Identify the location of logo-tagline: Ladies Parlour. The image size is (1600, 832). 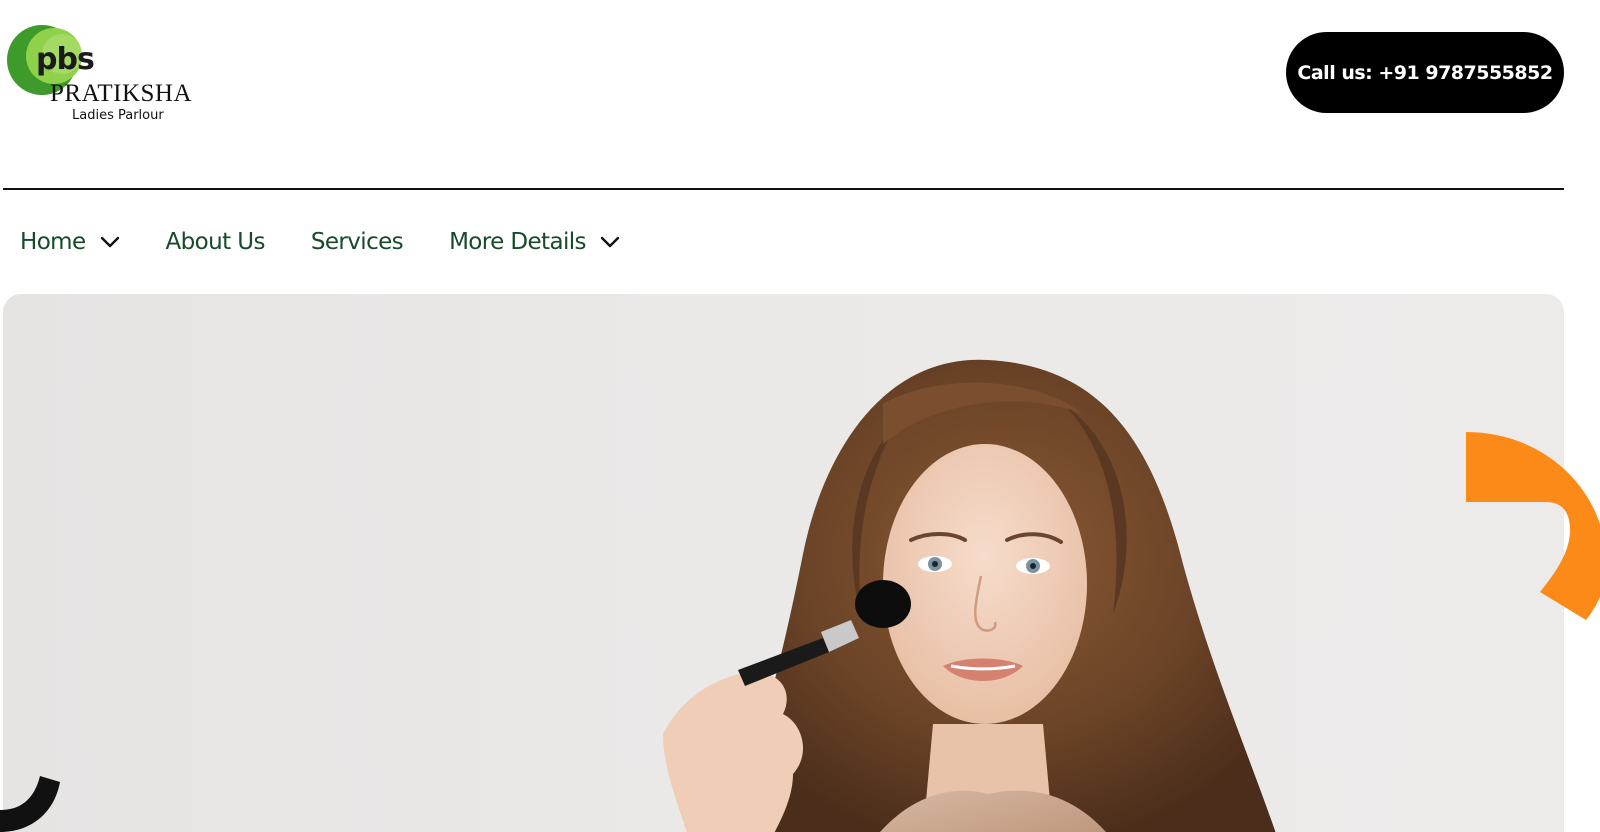
(118, 115).